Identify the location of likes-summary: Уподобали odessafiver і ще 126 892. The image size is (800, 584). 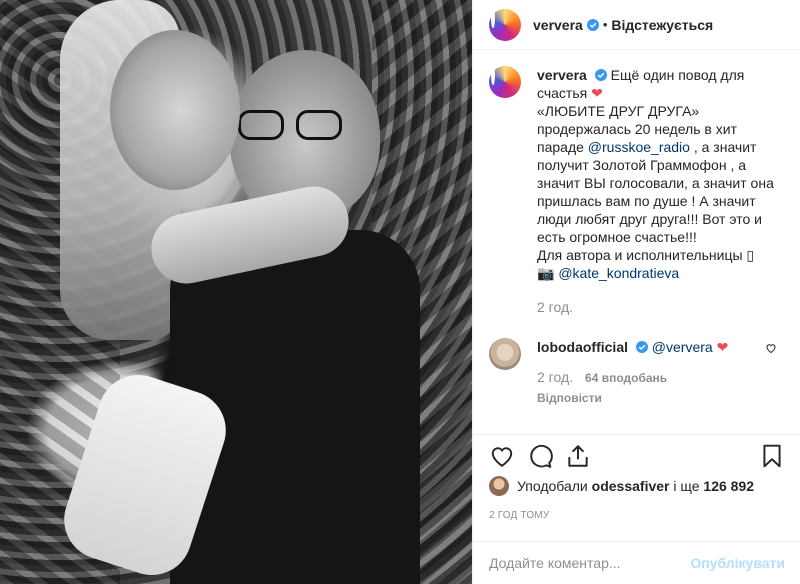
(621, 486).